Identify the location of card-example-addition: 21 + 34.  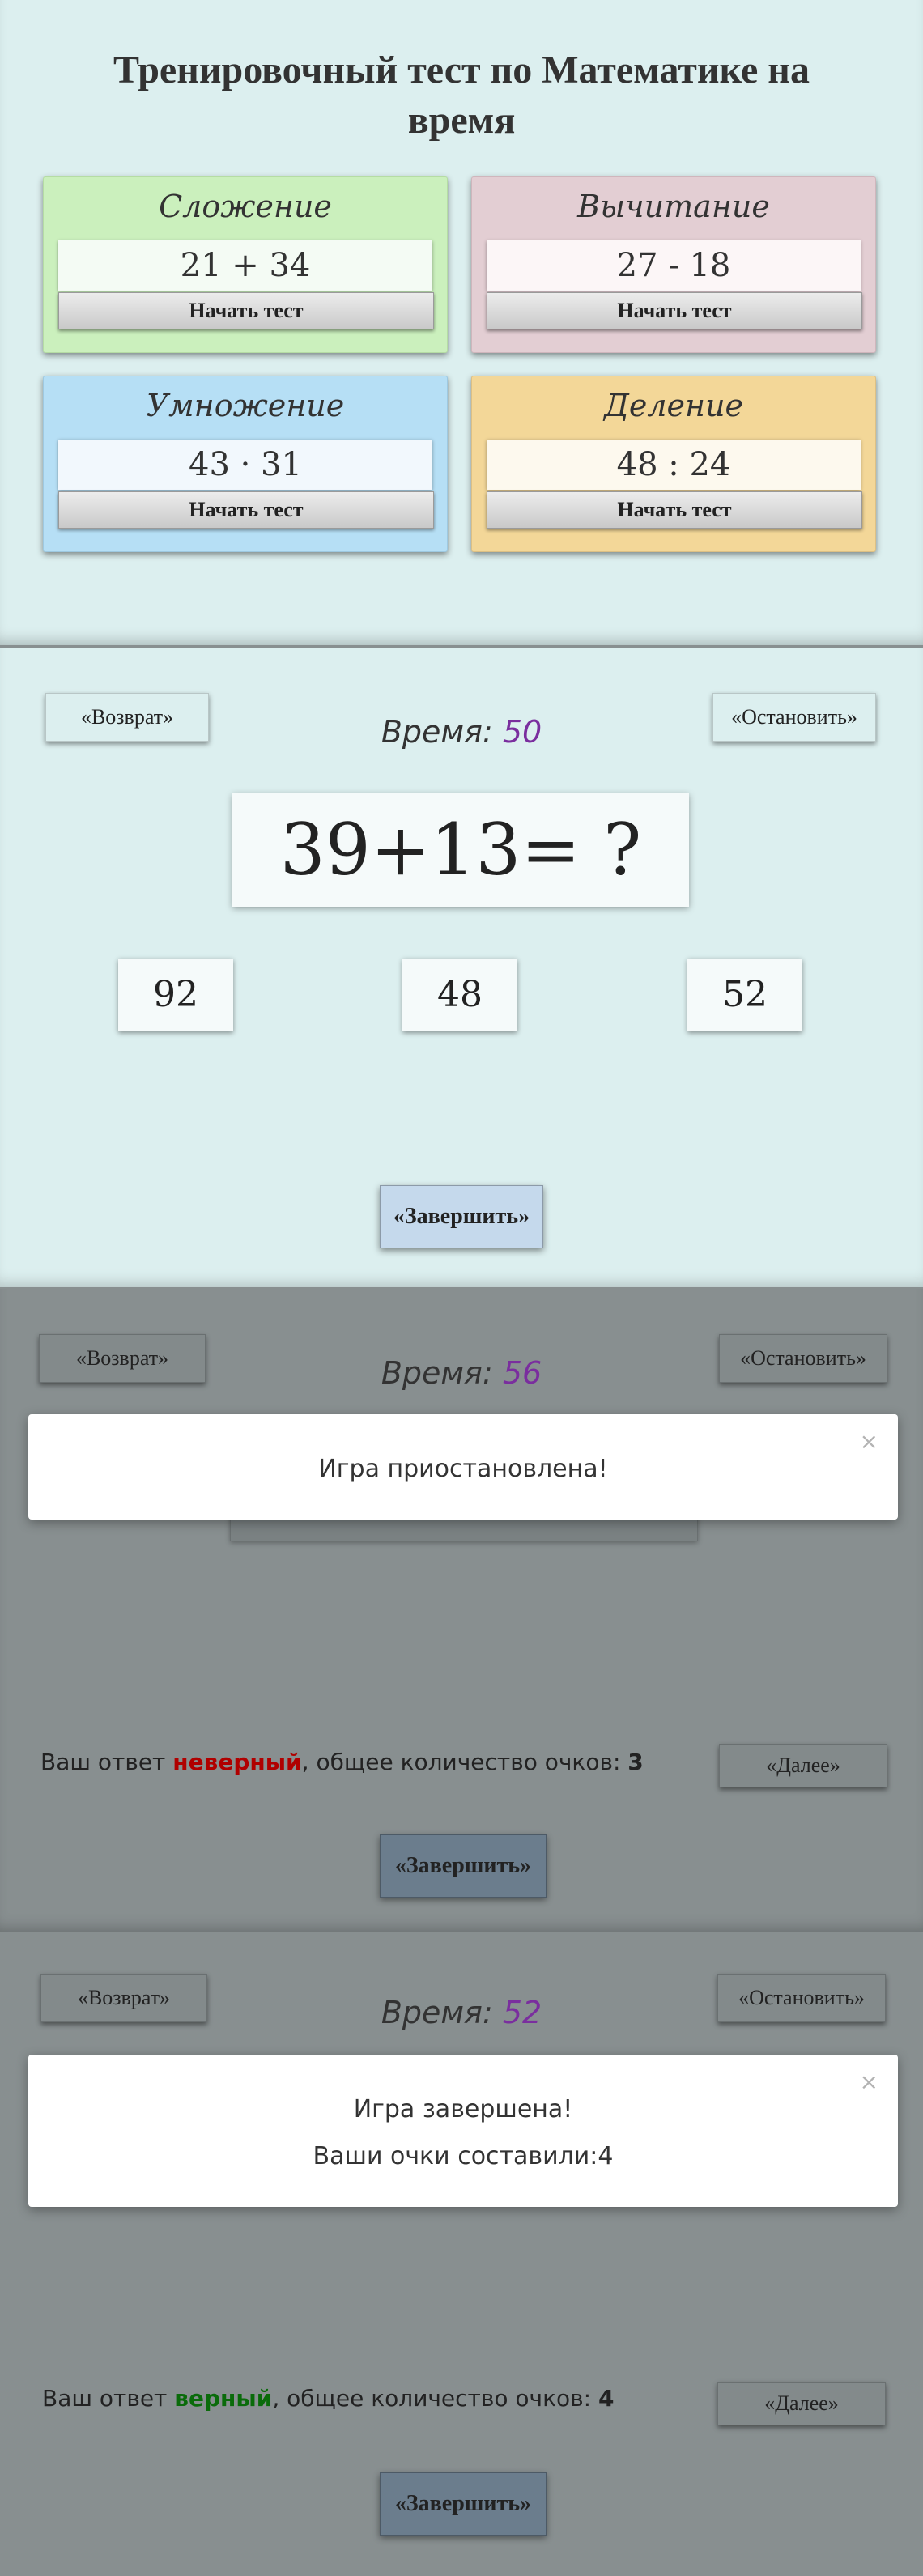
(245, 265).